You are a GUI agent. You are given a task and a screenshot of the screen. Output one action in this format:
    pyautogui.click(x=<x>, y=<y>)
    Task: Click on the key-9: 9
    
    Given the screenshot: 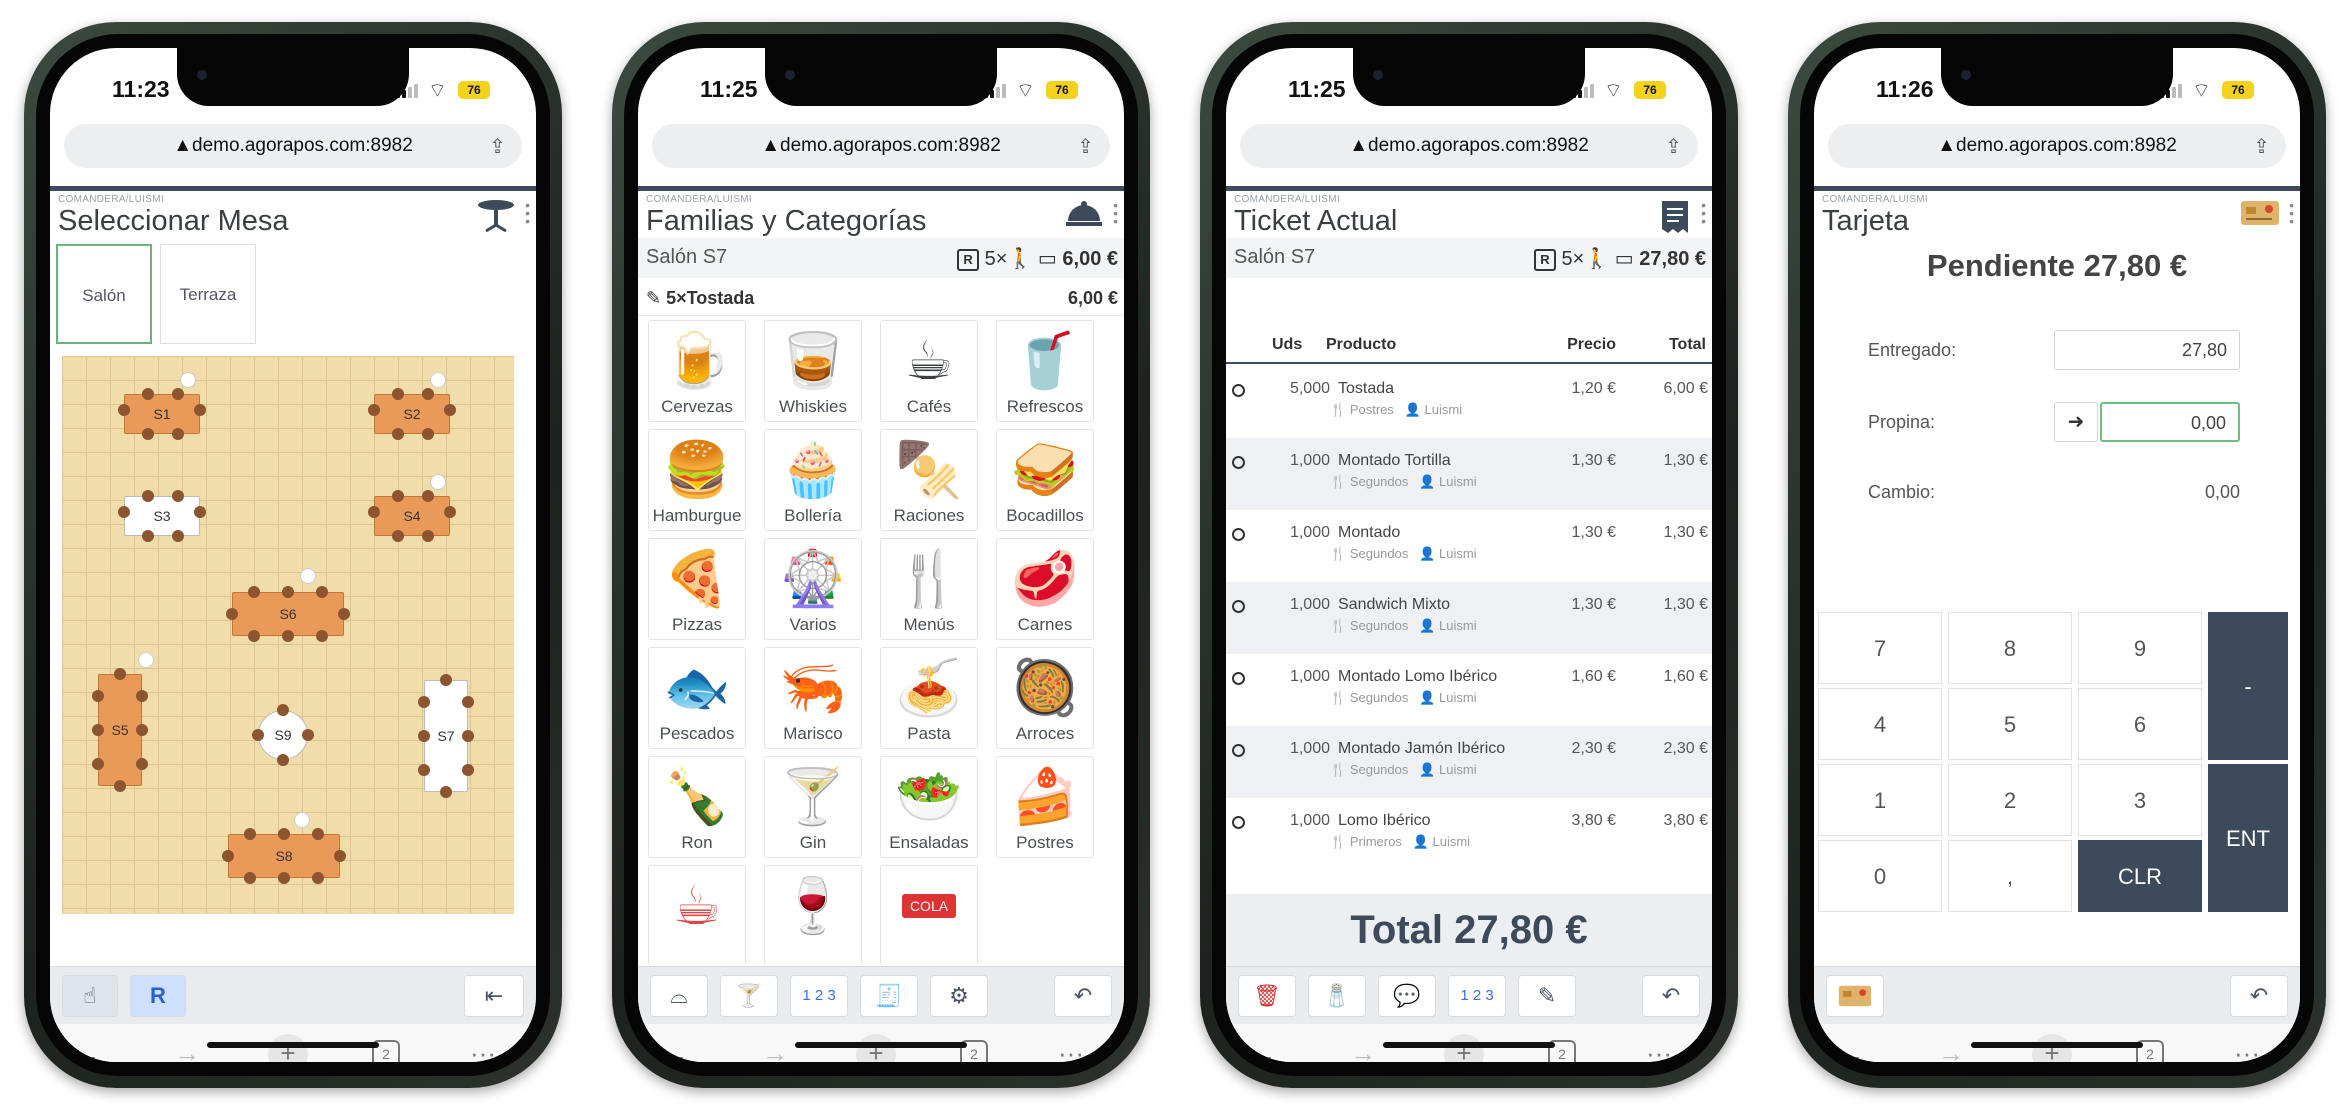 What is the action you would take?
    pyautogui.click(x=2140, y=648)
    